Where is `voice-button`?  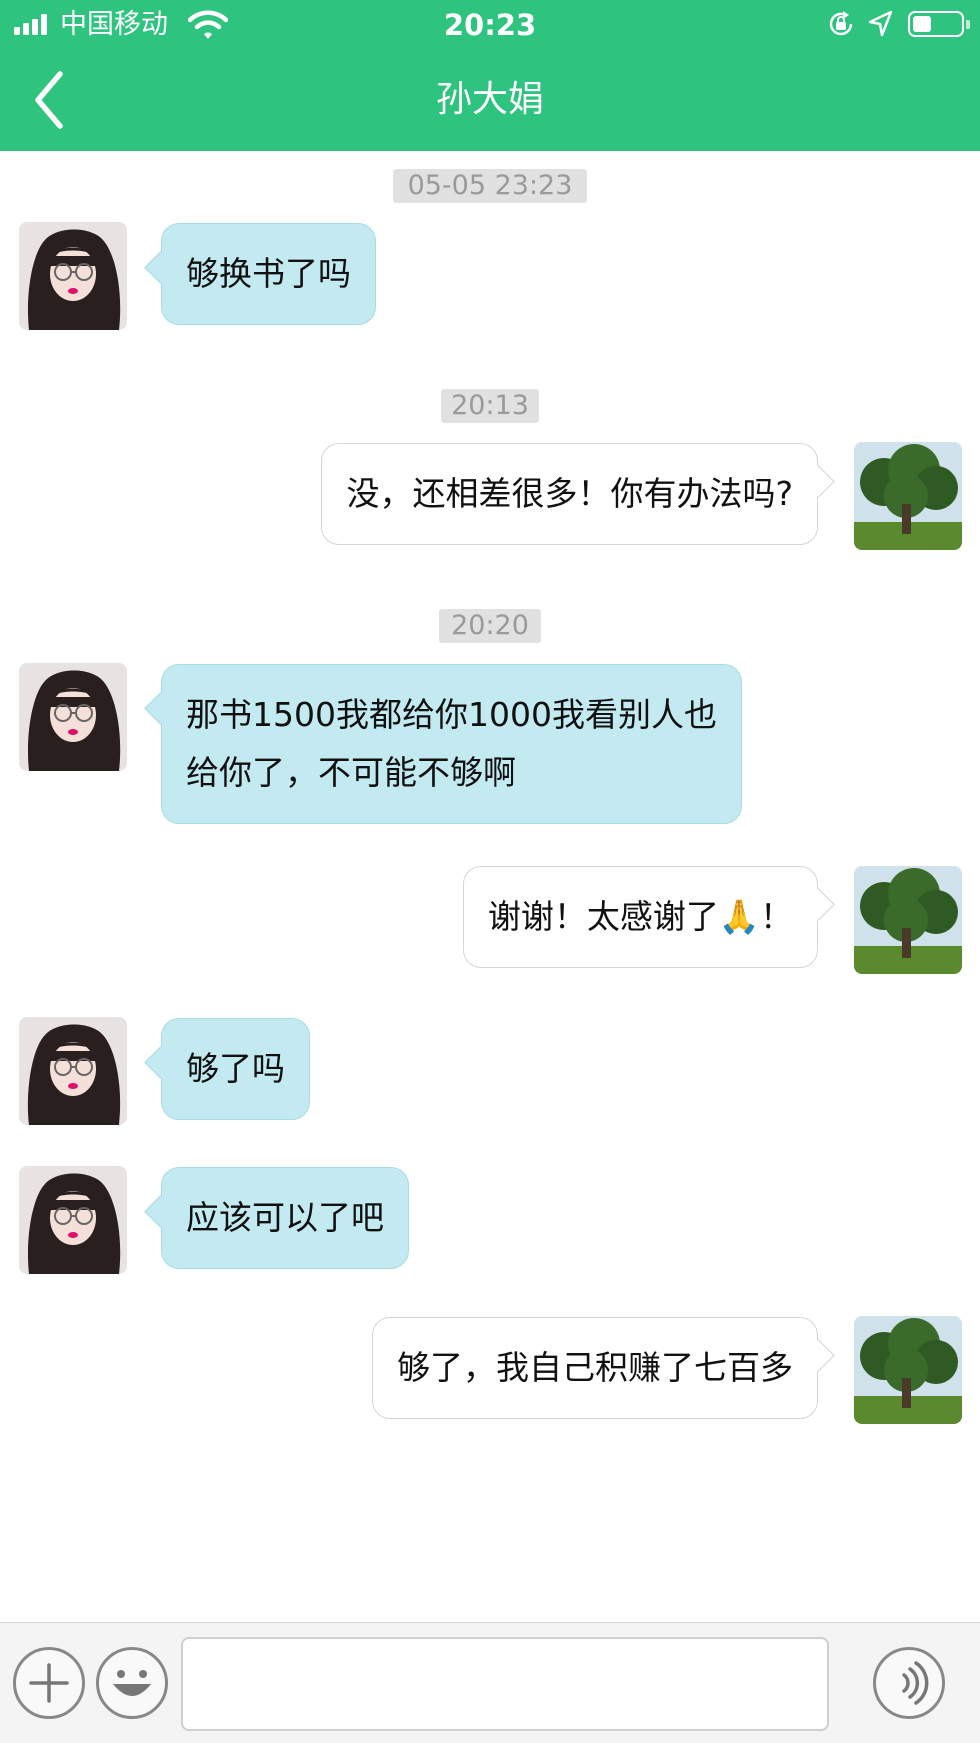 voice-button is located at coordinates (909, 1683).